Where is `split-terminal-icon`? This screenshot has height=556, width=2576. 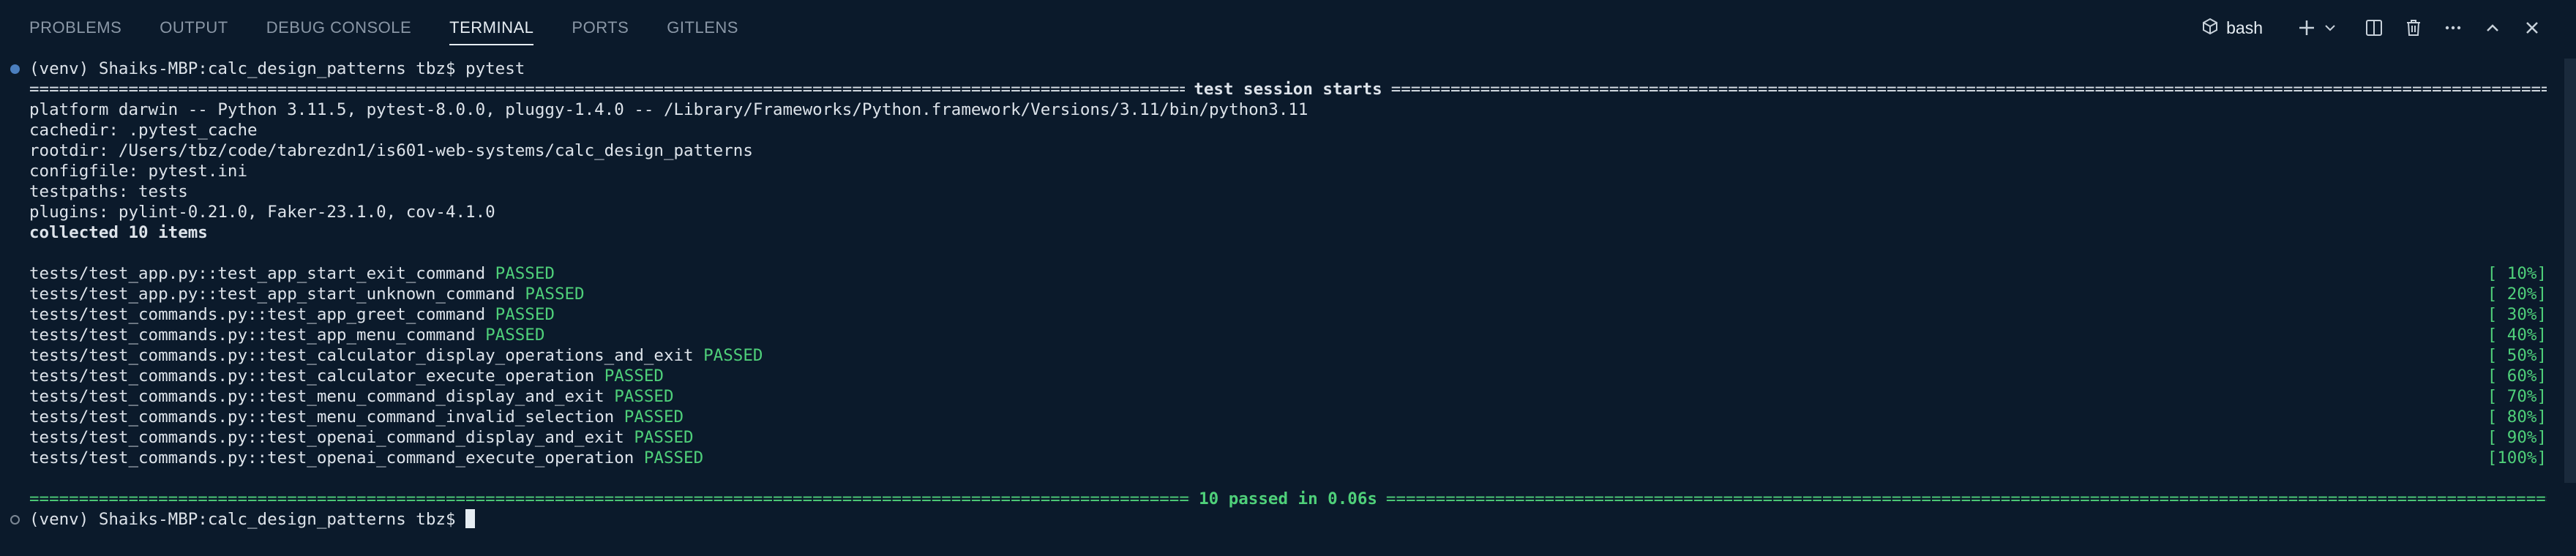
split-terminal-icon is located at coordinates (2374, 27).